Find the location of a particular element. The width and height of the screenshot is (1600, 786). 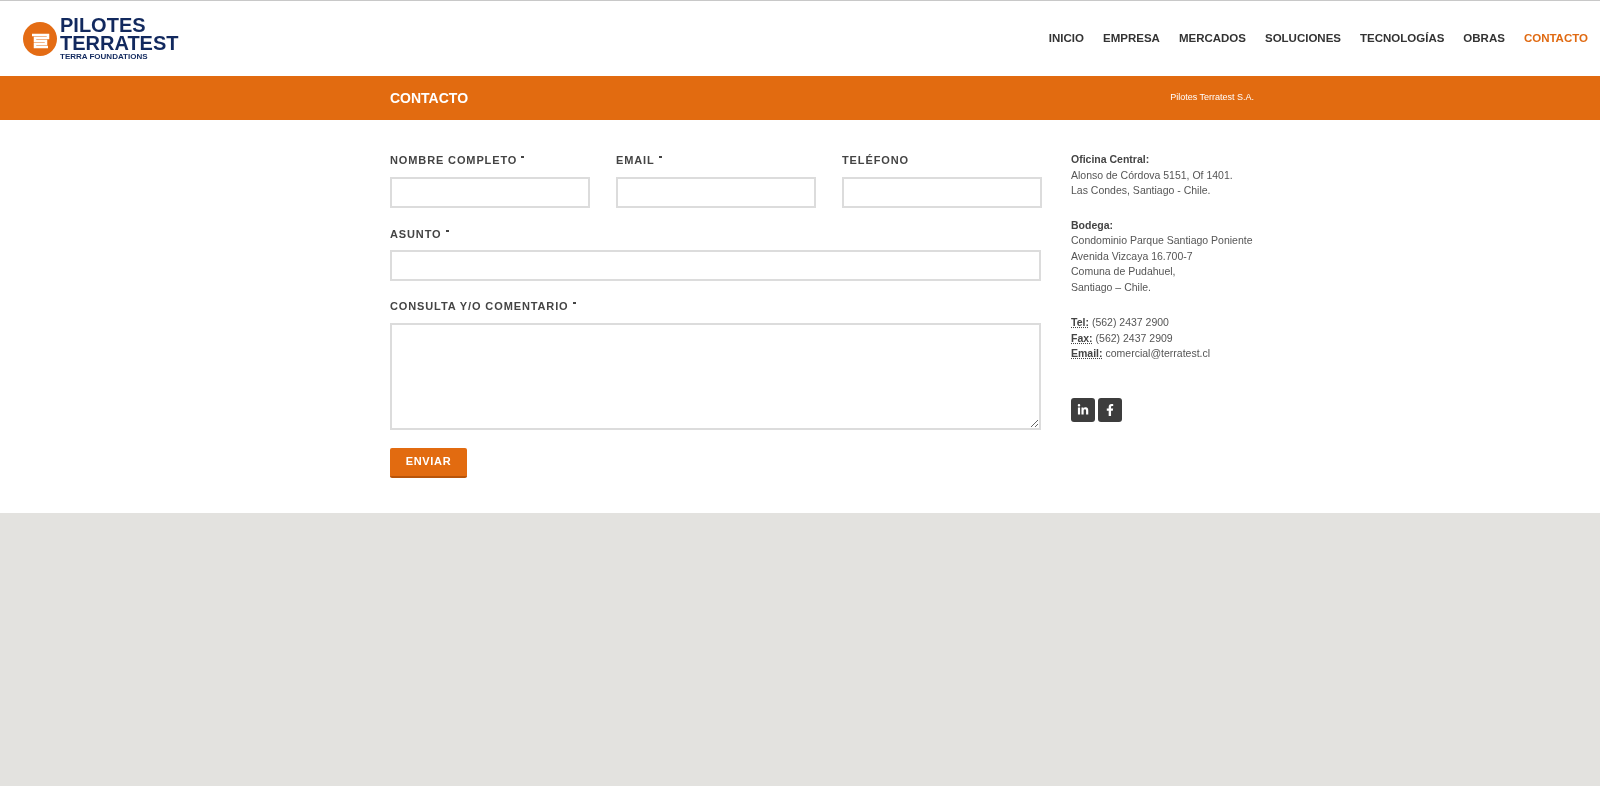

field-label: TELÉFONO is located at coordinates (875, 160).